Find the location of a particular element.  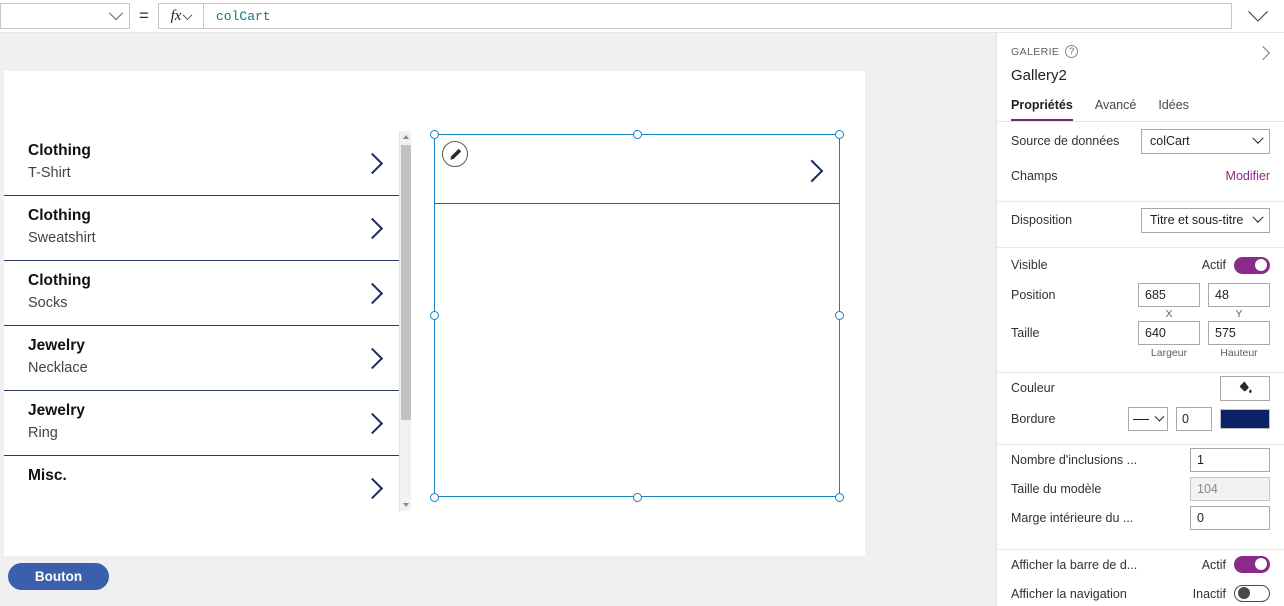

show-navigation-toggle-group: Inactif is located at coordinates (1231, 593).